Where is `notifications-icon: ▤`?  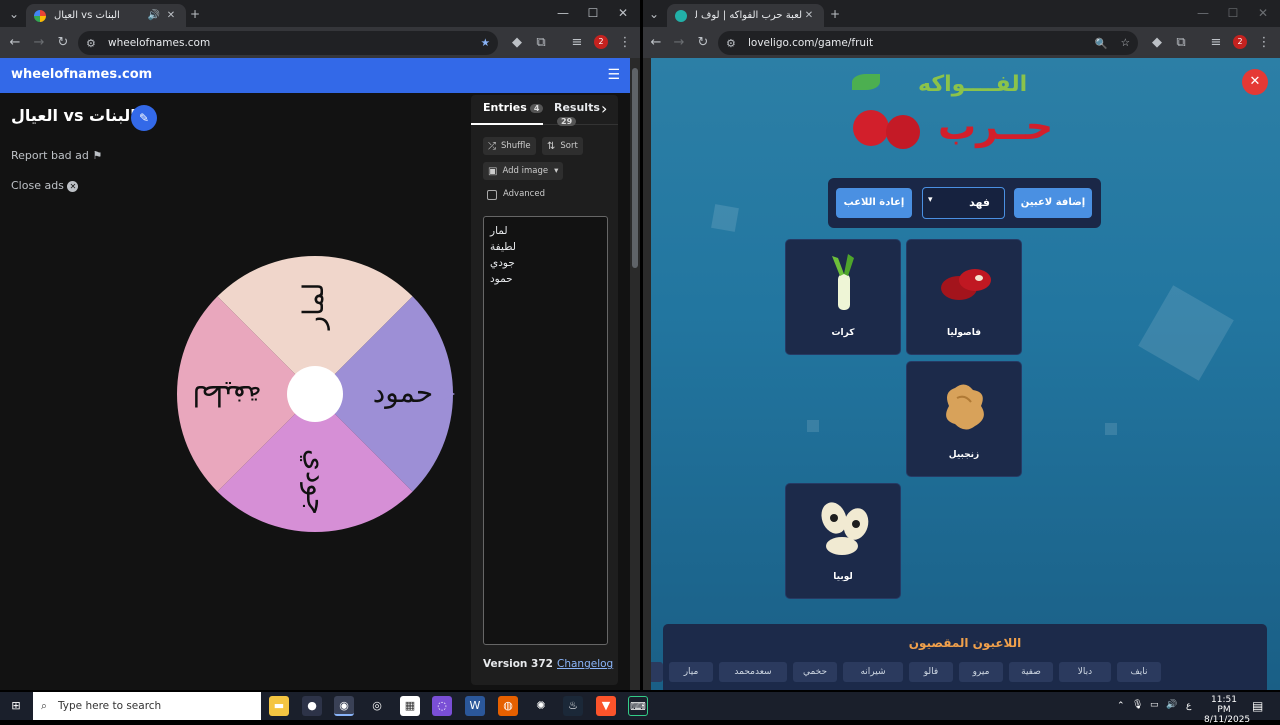 notifications-icon: ▤ is located at coordinates (1257, 706).